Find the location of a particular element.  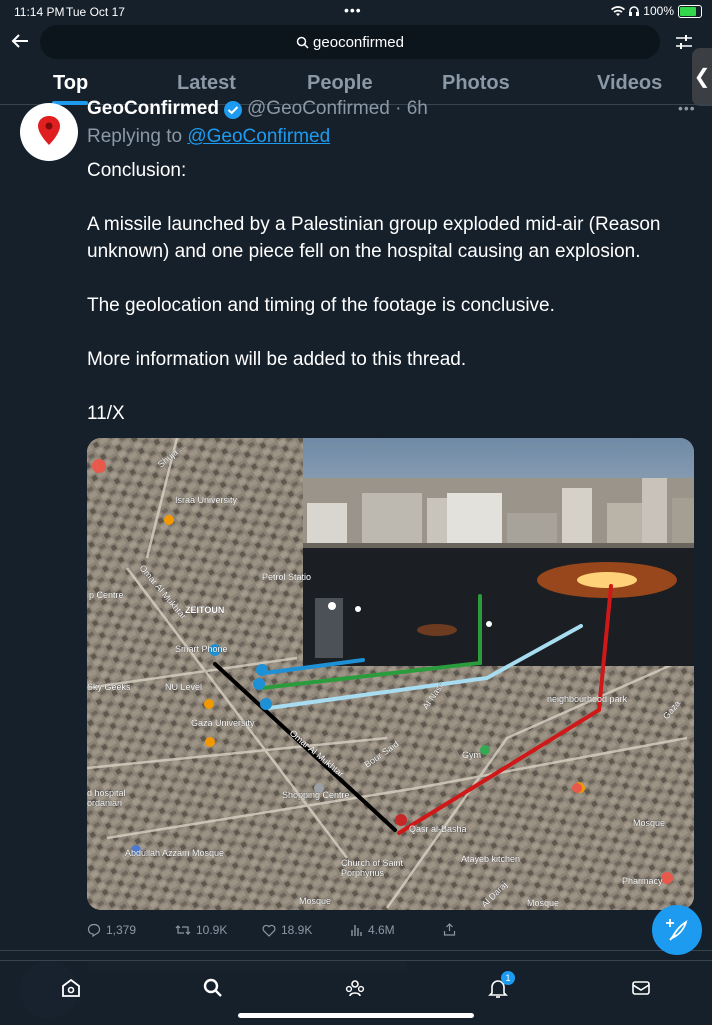

status-date: Tue Oct 17 is located at coordinates (95, 12).